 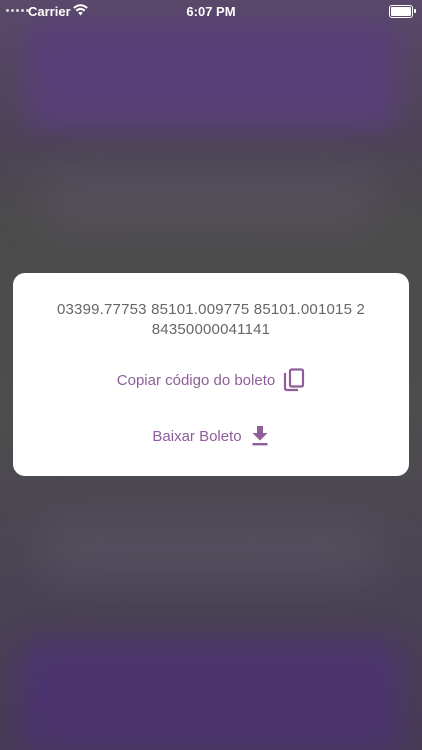 What do you see at coordinates (196, 380) in the screenshot?
I see `copy-code-label: Copiar código do boleto` at bounding box center [196, 380].